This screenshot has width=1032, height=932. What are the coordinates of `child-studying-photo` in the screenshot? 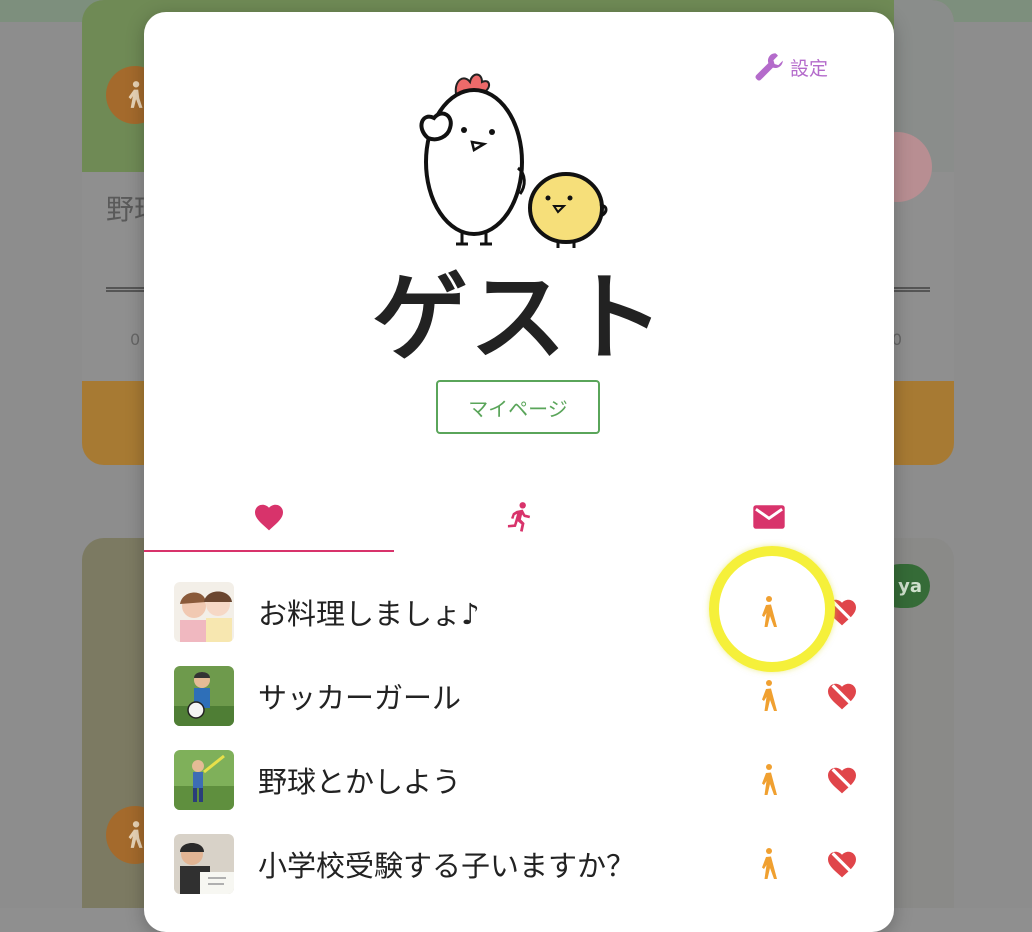 It's located at (204, 864).